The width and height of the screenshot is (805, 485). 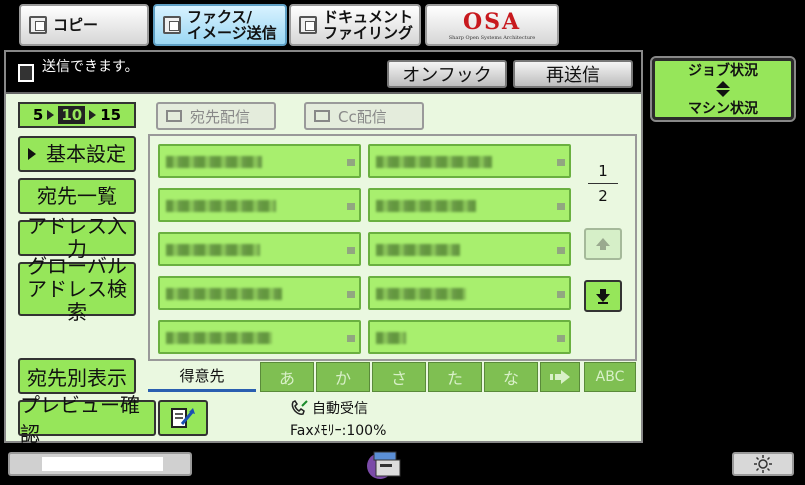 I want to click on up-arrow-icon, so click(x=603, y=244).